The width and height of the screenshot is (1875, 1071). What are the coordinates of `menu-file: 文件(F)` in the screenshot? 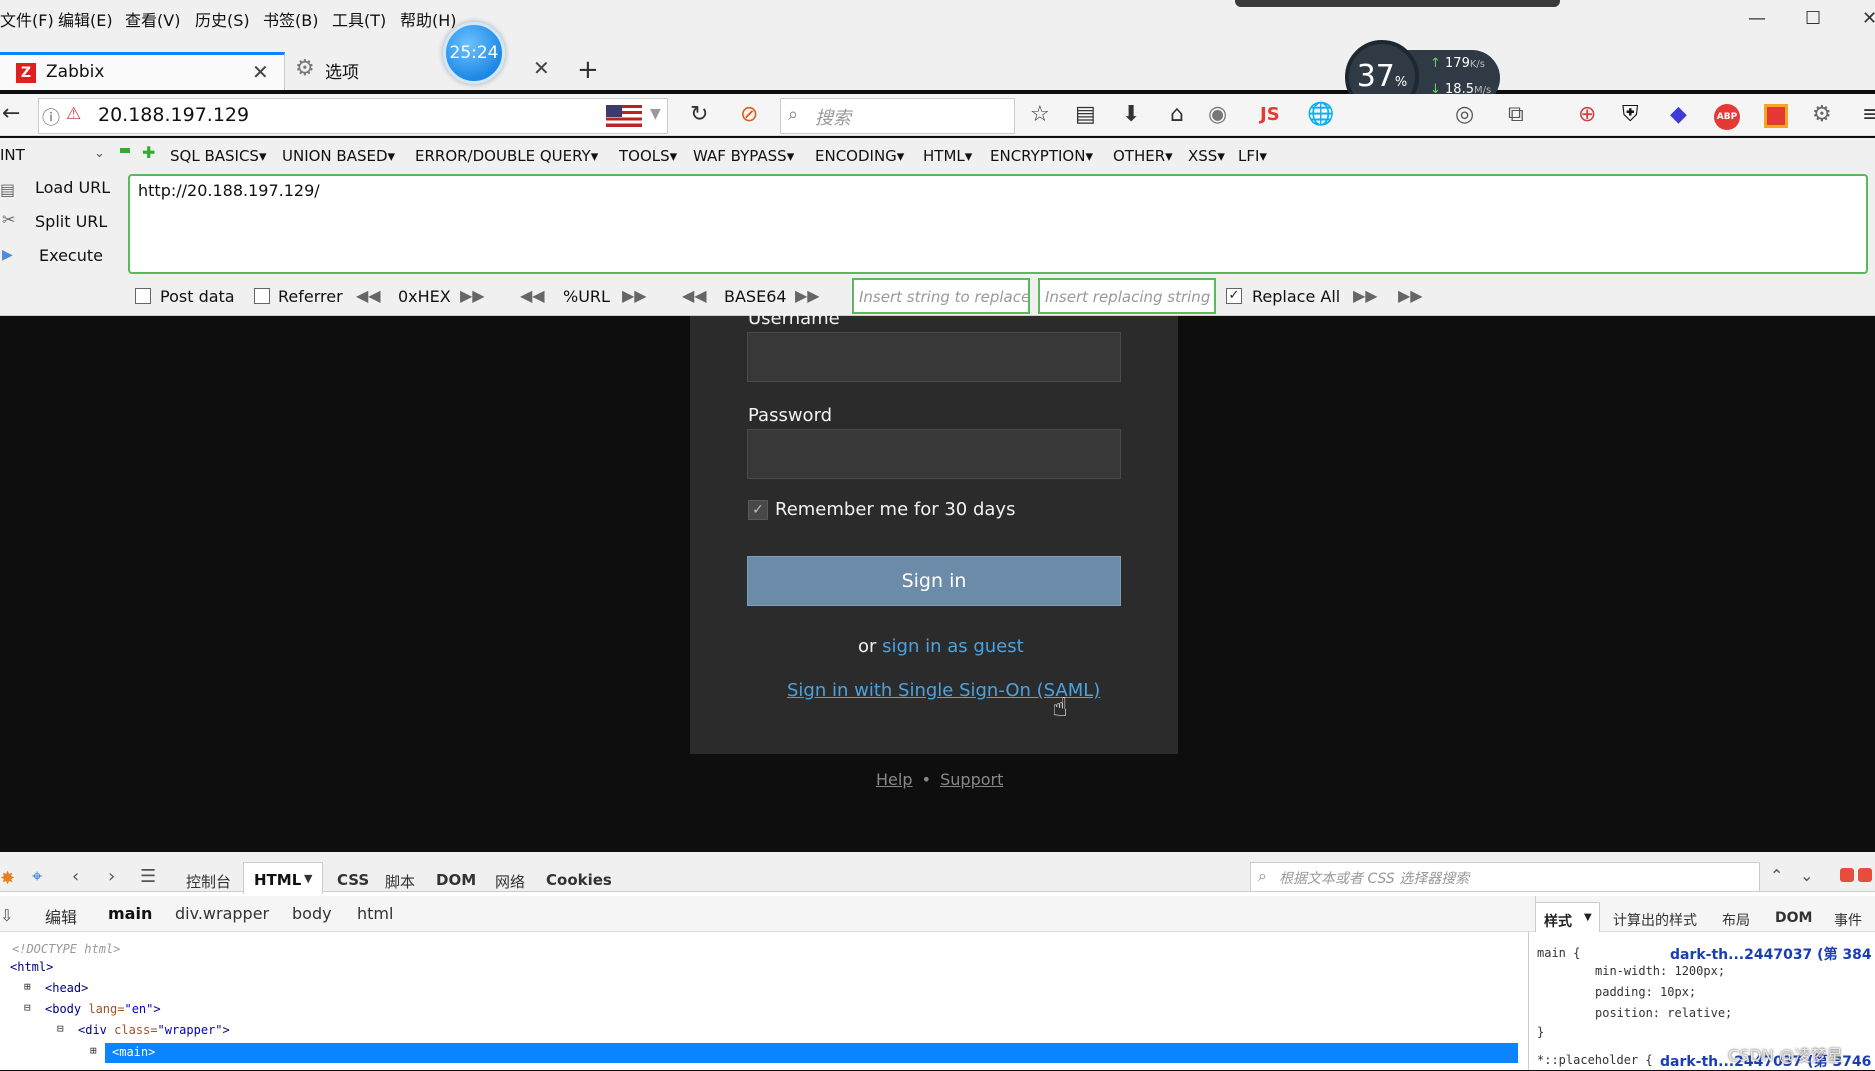 It's located at (27, 19).